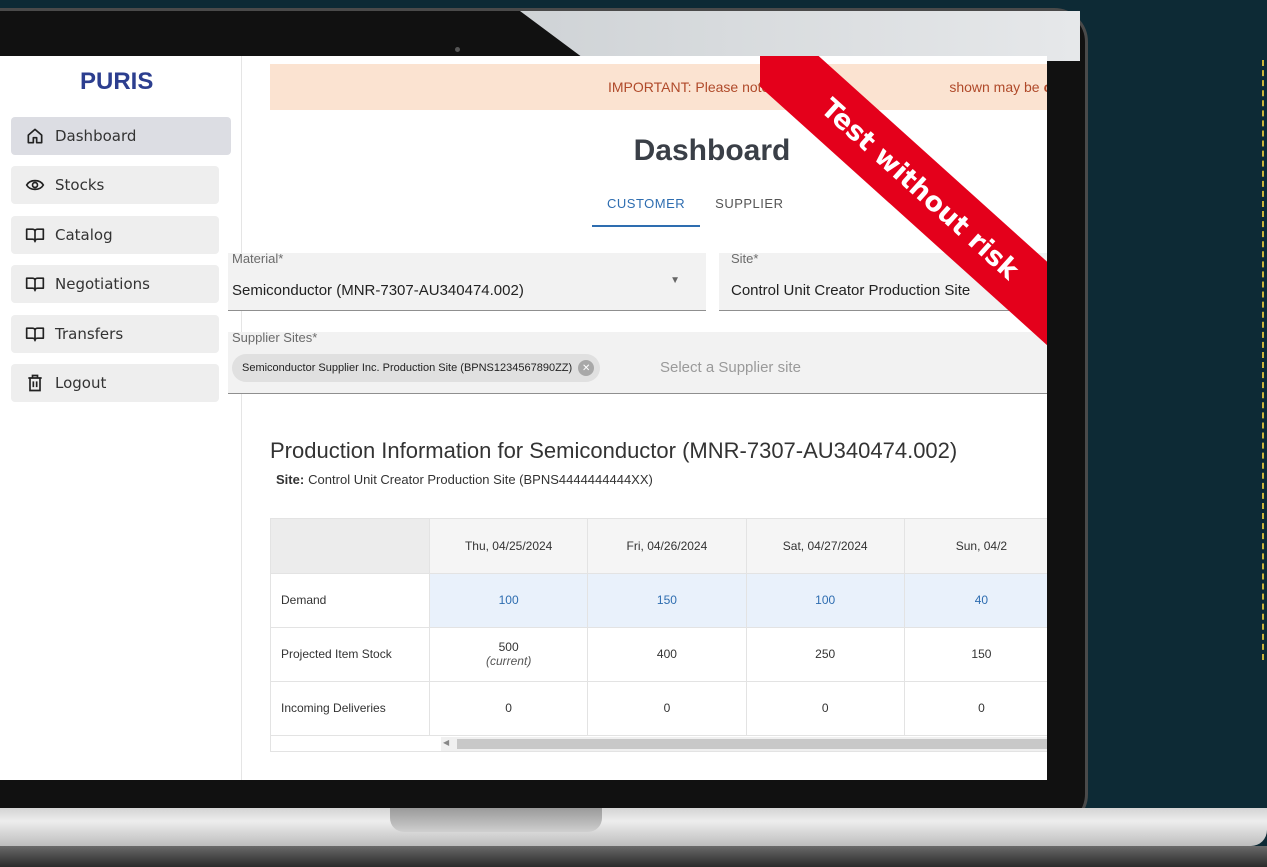 This screenshot has height=867, width=1267. Describe the element at coordinates (675, 280) in the screenshot. I see `chevron-down-icon: ▼` at that location.